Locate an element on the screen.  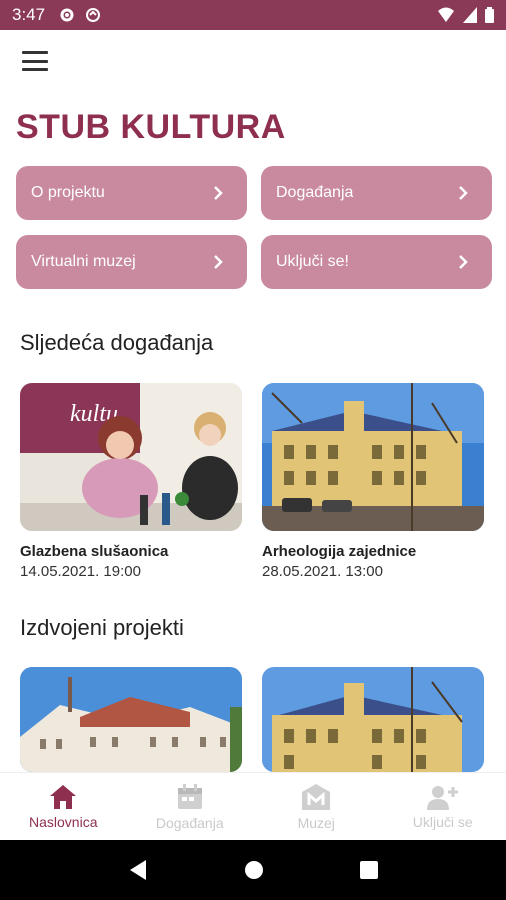
home-button-icon is located at coordinates (254, 870).